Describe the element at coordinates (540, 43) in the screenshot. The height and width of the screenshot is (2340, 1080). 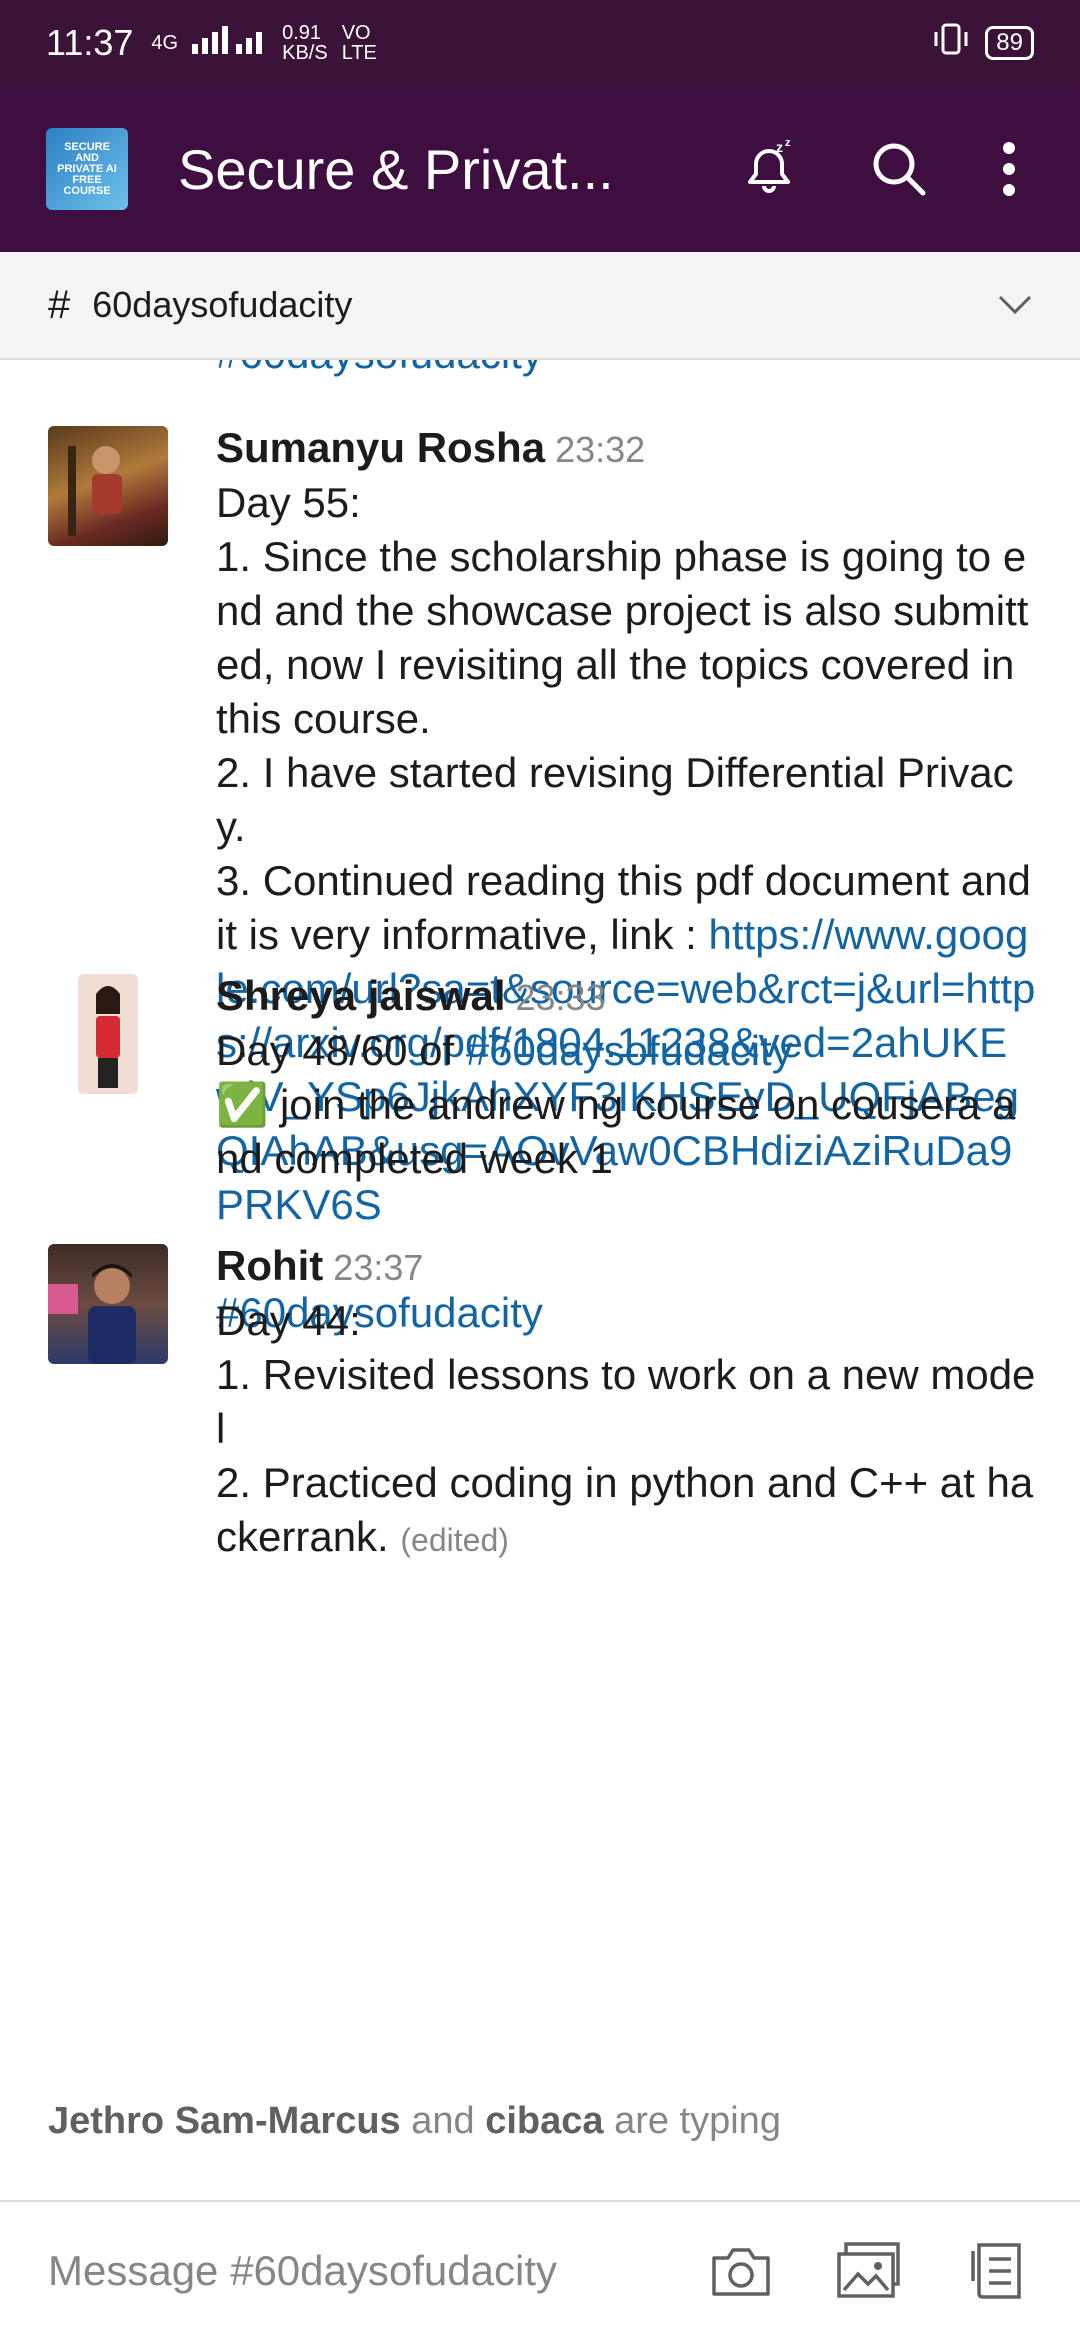
I see `status-bar: 11:37 4G 0.91 KB/S VO LTE 89` at that location.